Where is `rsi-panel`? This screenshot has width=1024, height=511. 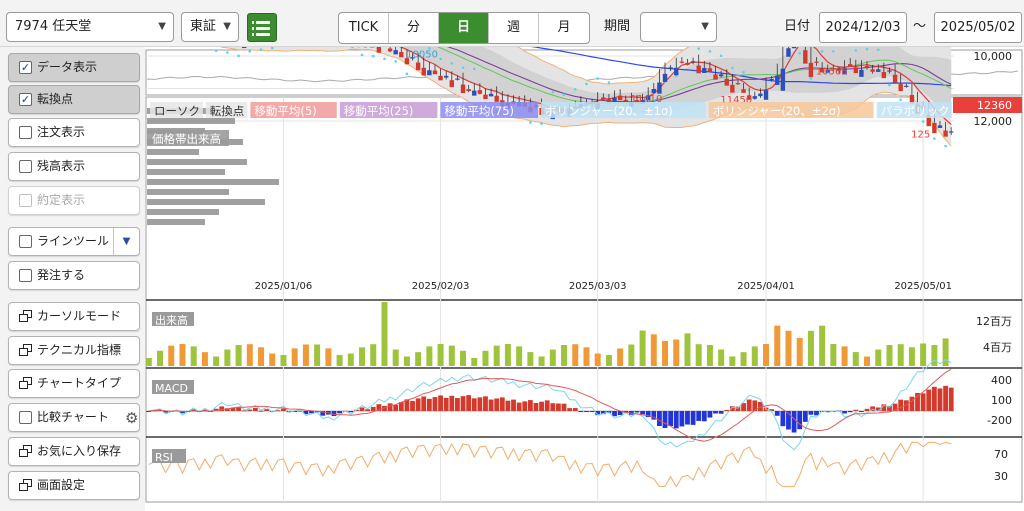
rsi-panel is located at coordinates (584, 469).